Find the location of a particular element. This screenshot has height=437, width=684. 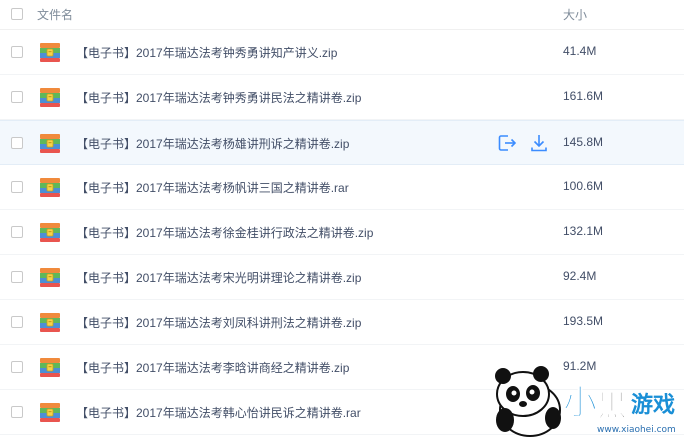

watermark: 小 黑 游戏 www.xiaohei.com is located at coordinates (584, 394).